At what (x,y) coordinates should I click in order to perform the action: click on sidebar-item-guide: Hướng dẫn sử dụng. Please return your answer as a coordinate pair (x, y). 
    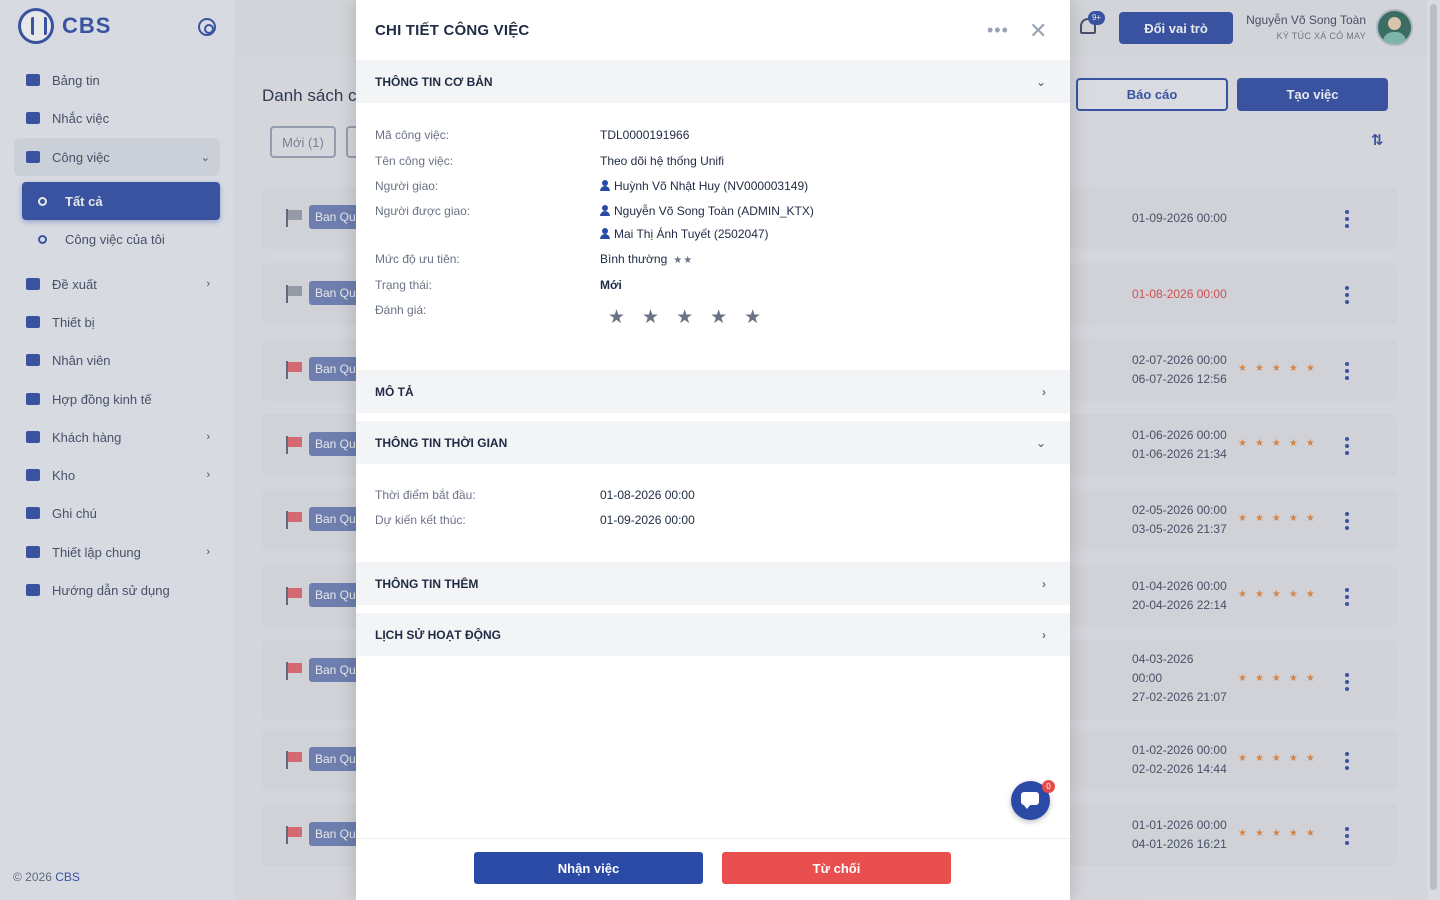
    Looking at the image, I should click on (117, 590).